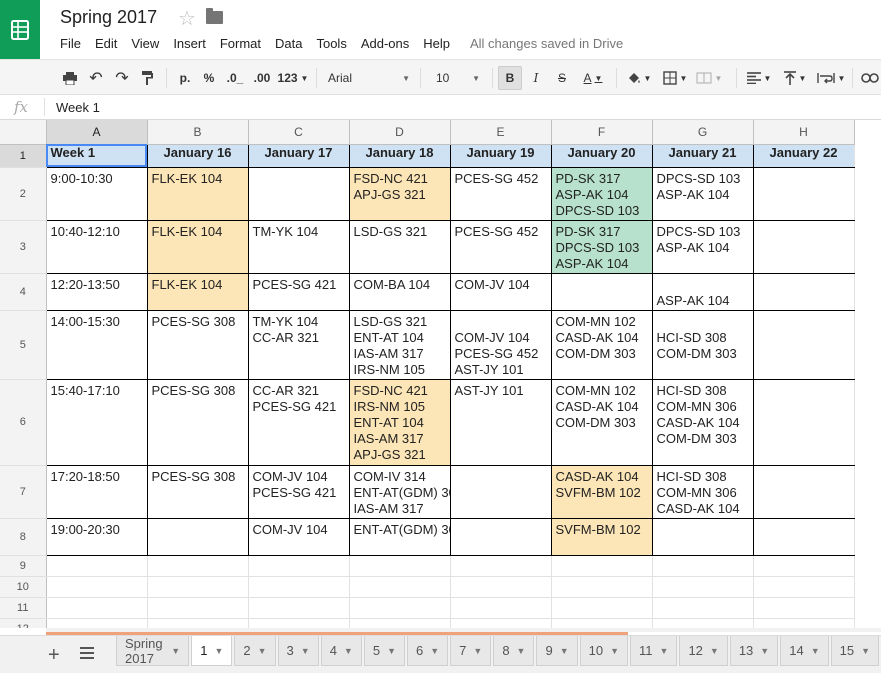 This screenshot has width=881, height=673. I want to click on cell-g9, so click(702, 566).